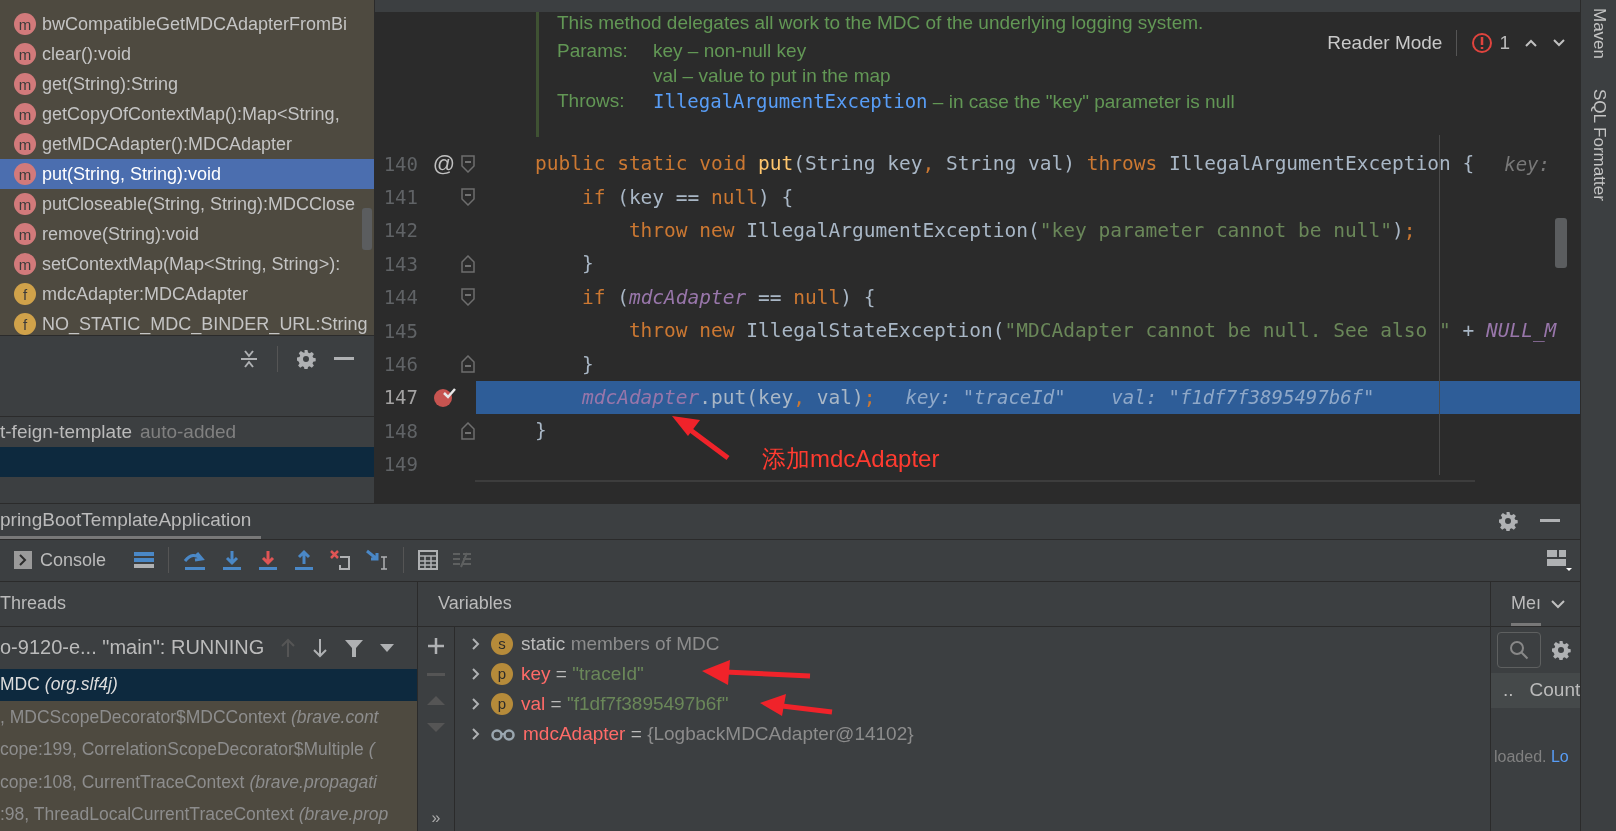 The height and width of the screenshot is (831, 1616). What do you see at coordinates (728, 297) in the screenshot?
I see `code-line: if (mdcAdapter == null) {` at bounding box center [728, 297].